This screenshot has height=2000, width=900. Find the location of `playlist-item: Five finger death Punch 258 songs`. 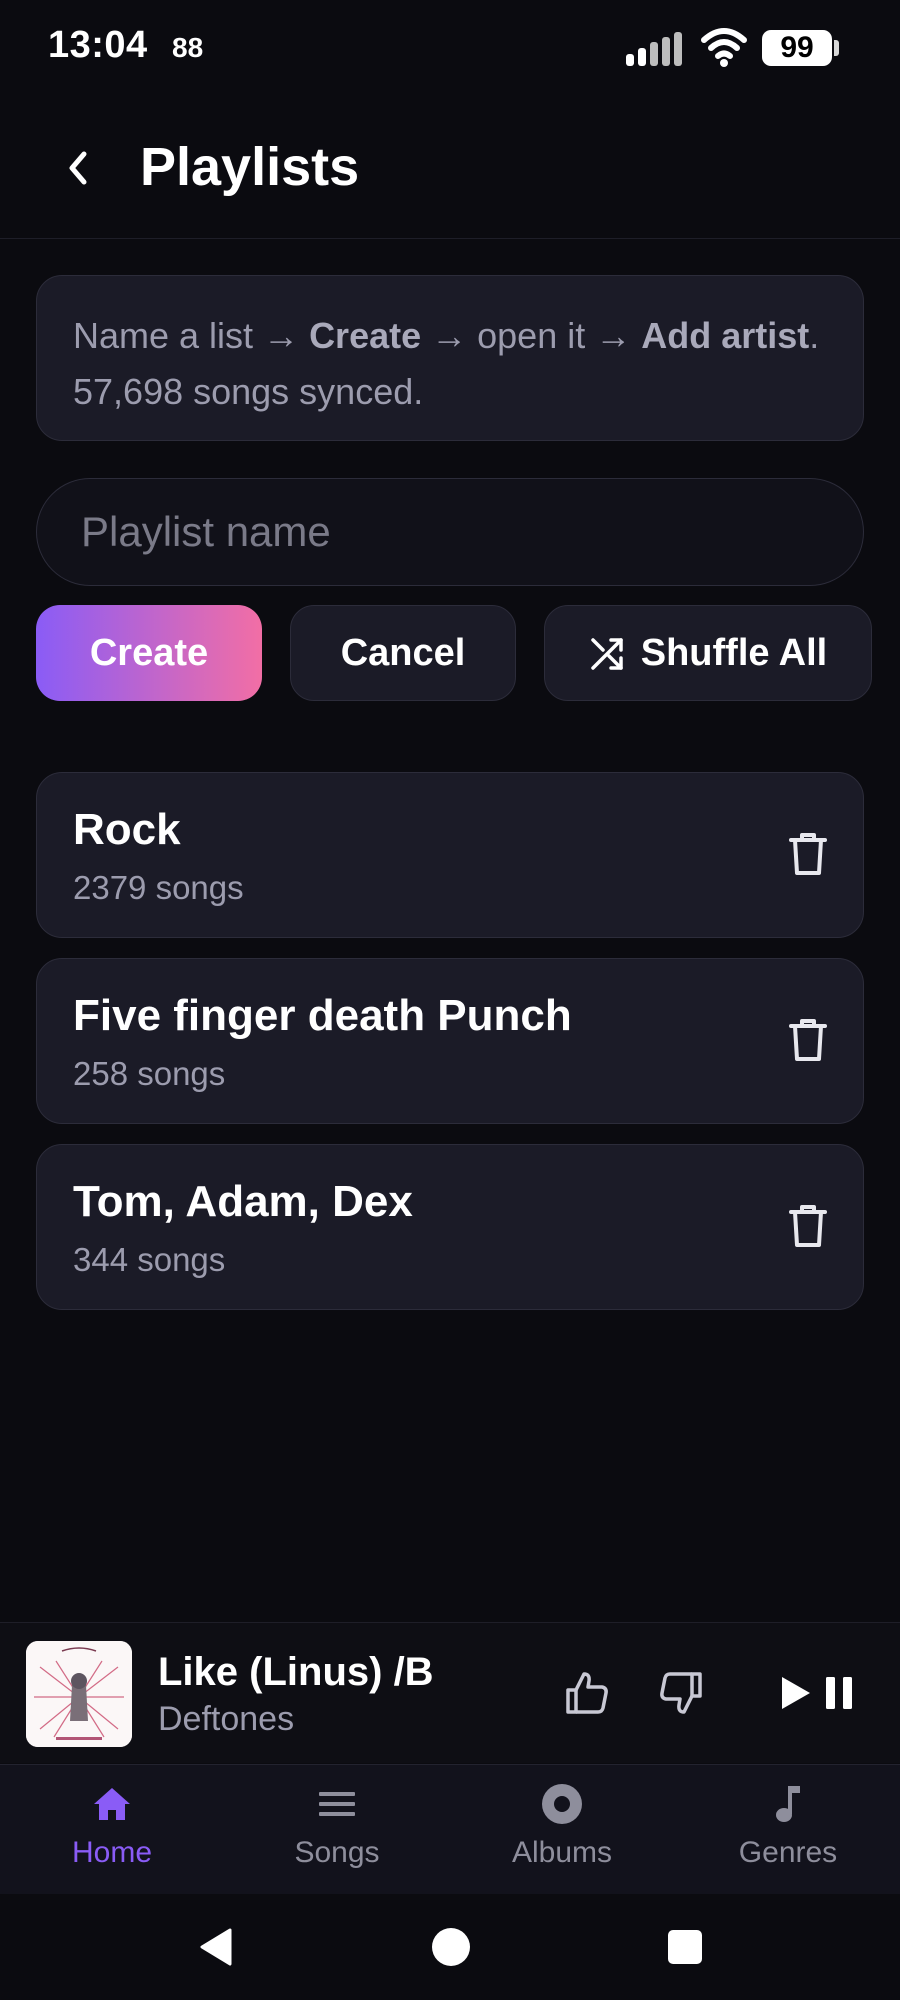

playlist-item: Five finger death Punch 258 songs is located at coordinates (450, 1041).